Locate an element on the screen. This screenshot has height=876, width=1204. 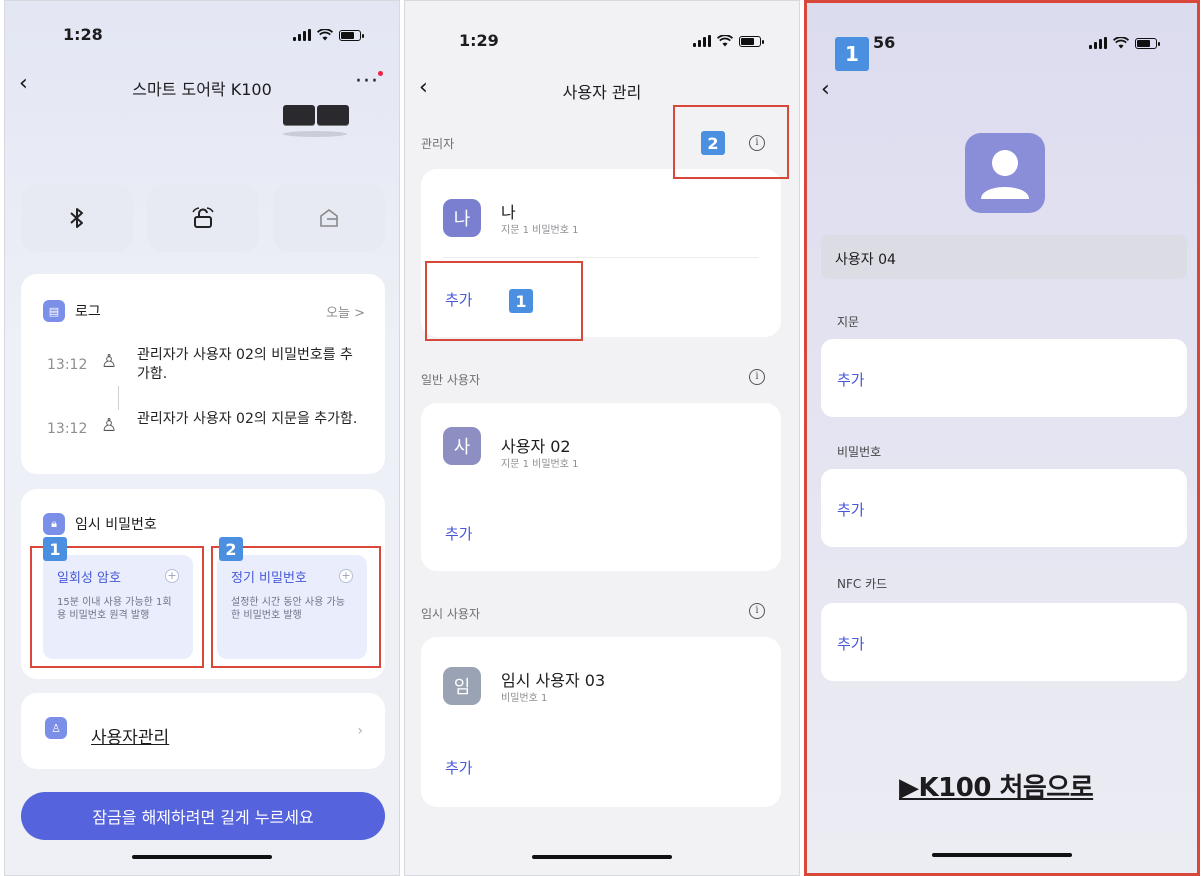
bluetooth-button is located at coordinates (77, 218).